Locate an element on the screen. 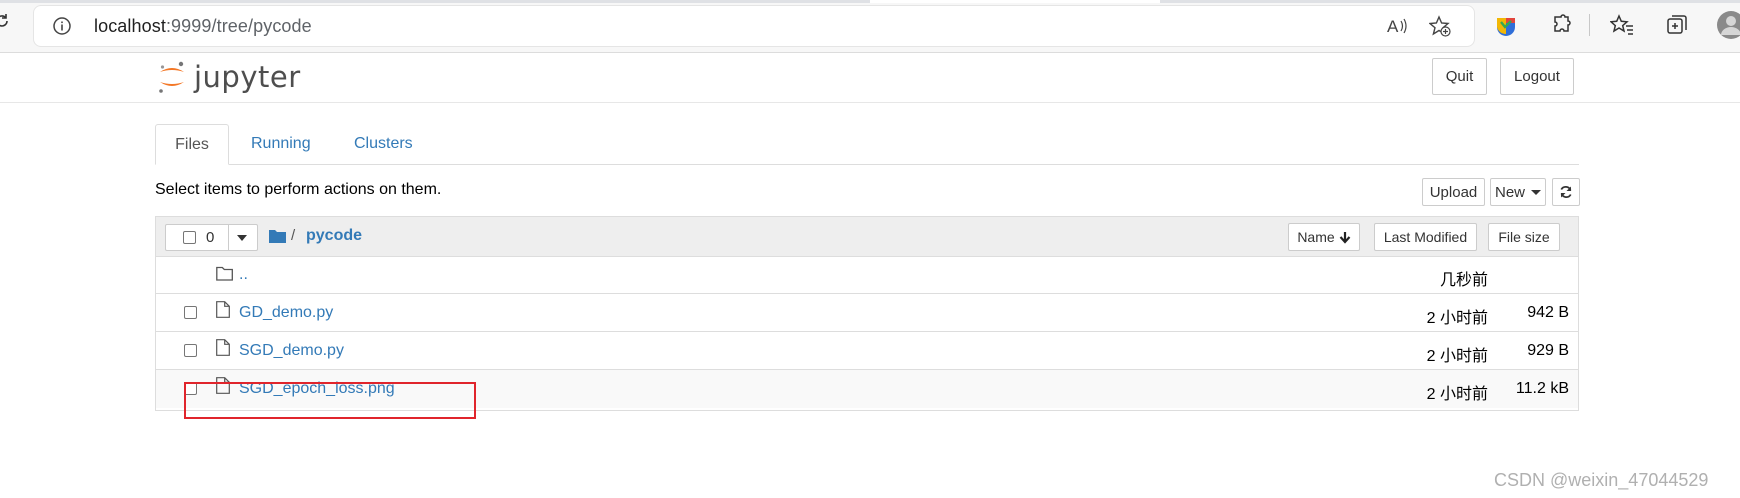 The width and height of the screenshot is (1740, 498). select-all-checkbox is located at coordinates (189, 237).